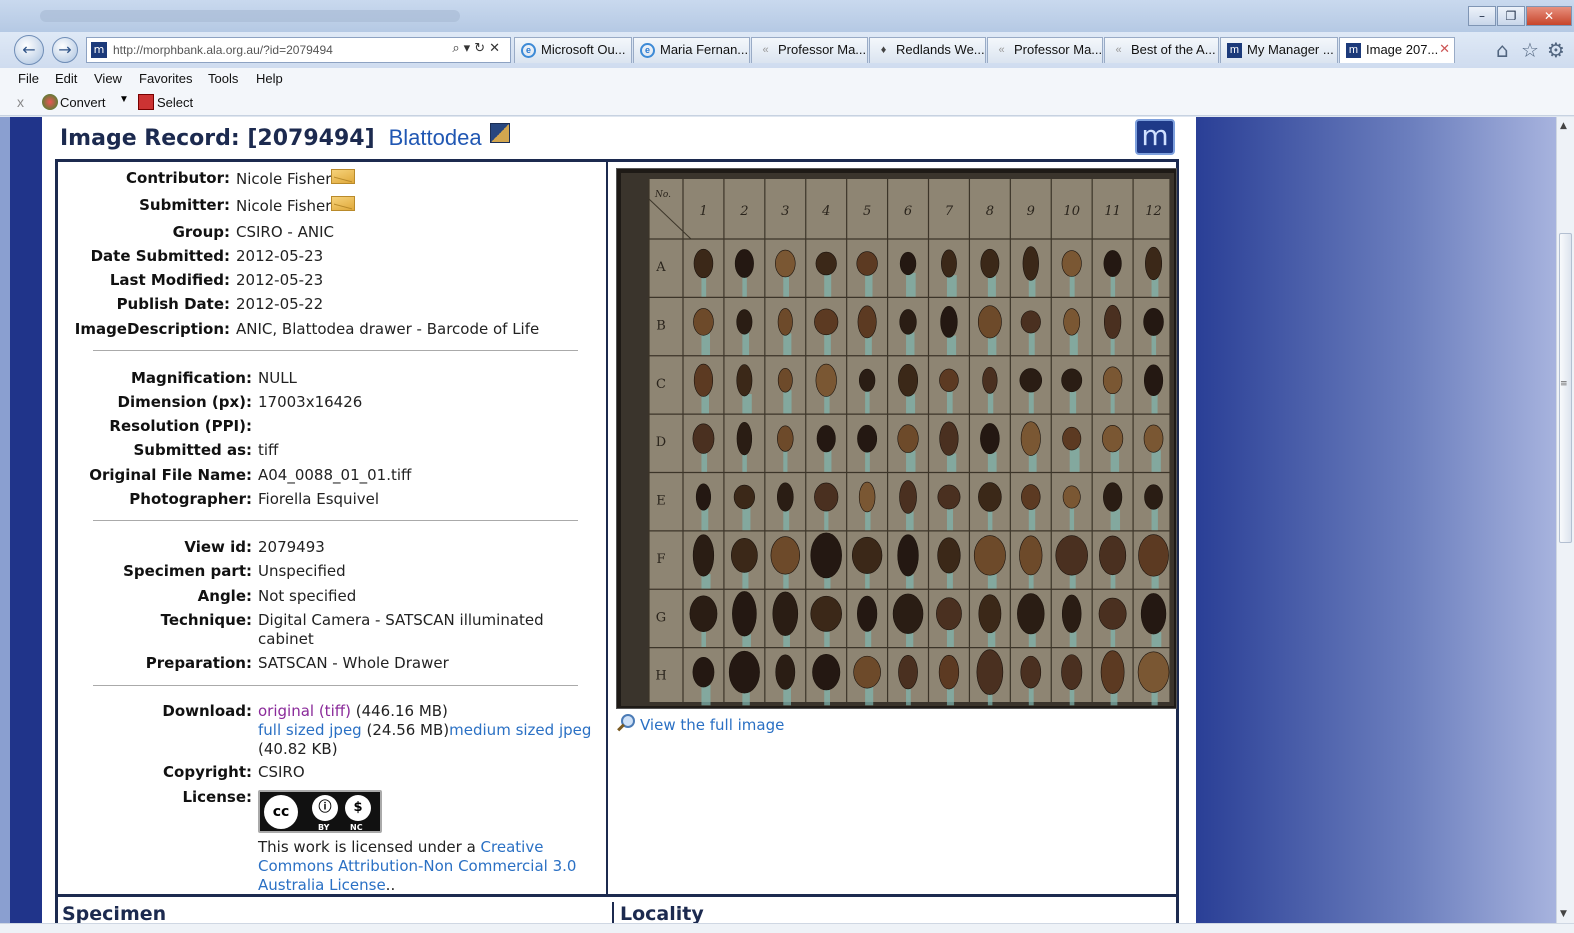 Image resolution: width=1574 pixels, height=933 pixels. Describe the element at coordinates (108, 78) in the screenshot. I see `menu-view: View` at that location.